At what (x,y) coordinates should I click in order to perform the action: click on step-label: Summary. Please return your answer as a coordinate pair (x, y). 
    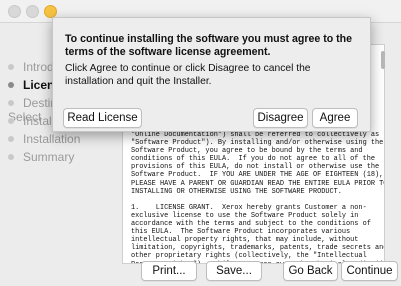
    Looking at the image, I should click on (49, 157).